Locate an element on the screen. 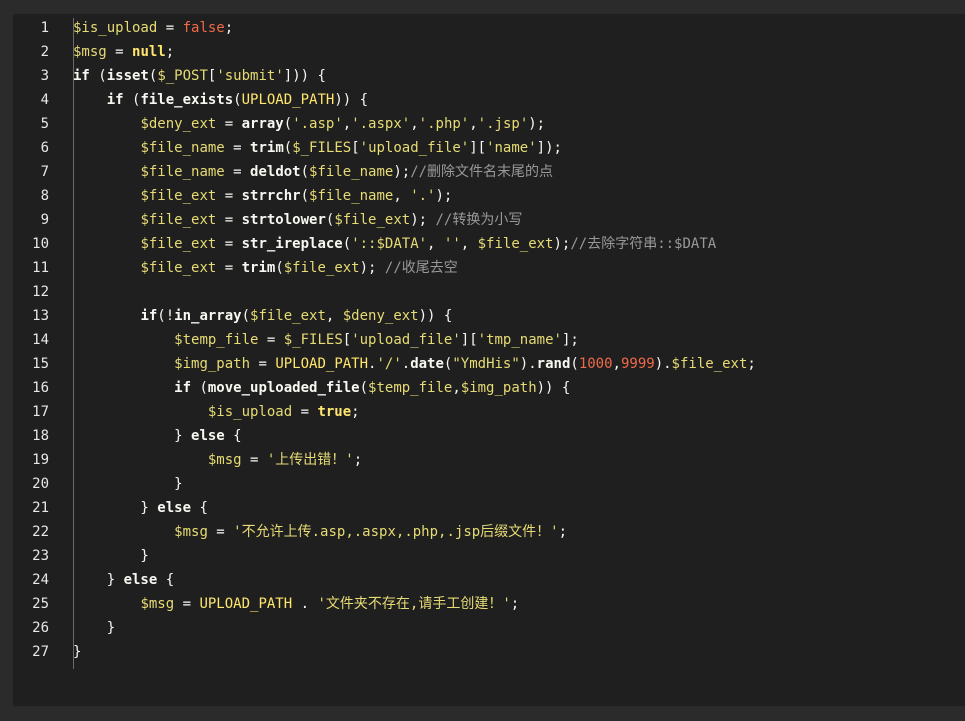 This screenshot has height=721, width=965. code-line: $msg = UPLOAD_PATH . '文件夹不存在,请手工创建！'; is located at coordinates (296, 604).